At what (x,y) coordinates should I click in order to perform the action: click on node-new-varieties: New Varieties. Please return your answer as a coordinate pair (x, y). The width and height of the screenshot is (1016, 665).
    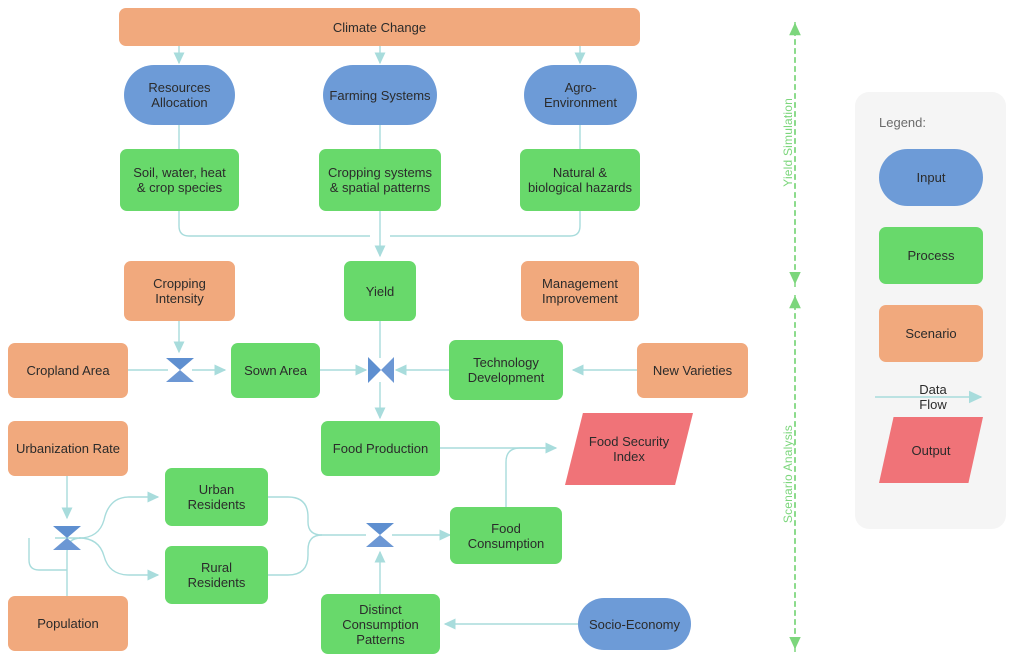
    Looking at the image, I should click on (692, 370).